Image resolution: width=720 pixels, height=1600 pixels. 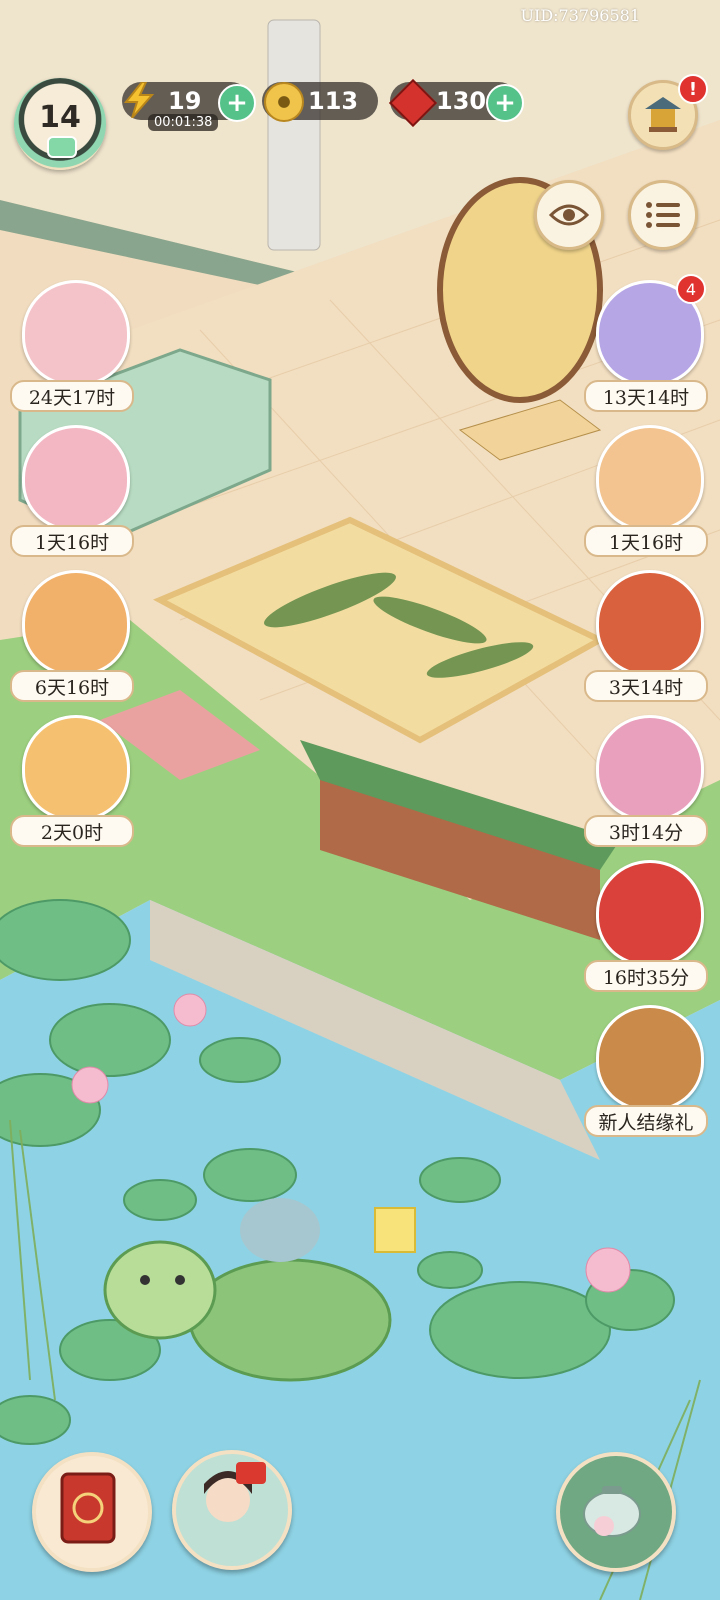 I want to click on gift-box-event-icon, so click(x=650, y=768).